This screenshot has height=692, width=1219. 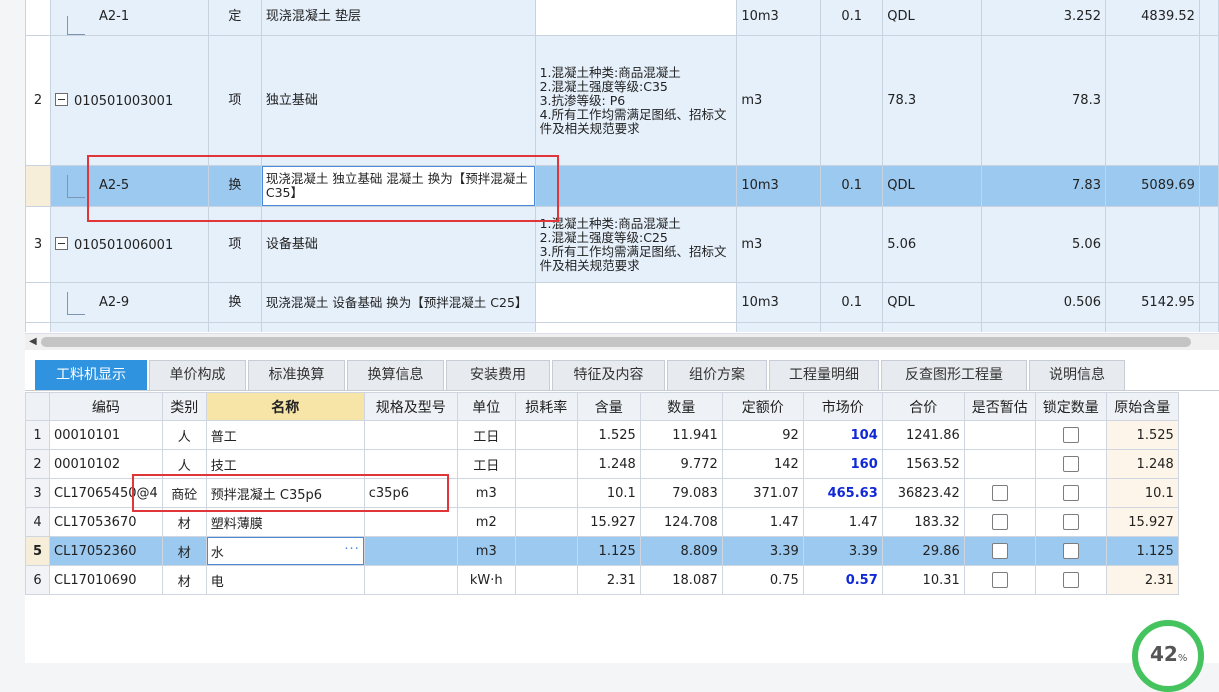 What do you see at coordinates (234, 18) in the screenshot?
I see `type-cell: 定` at bounding box center [234, 18].